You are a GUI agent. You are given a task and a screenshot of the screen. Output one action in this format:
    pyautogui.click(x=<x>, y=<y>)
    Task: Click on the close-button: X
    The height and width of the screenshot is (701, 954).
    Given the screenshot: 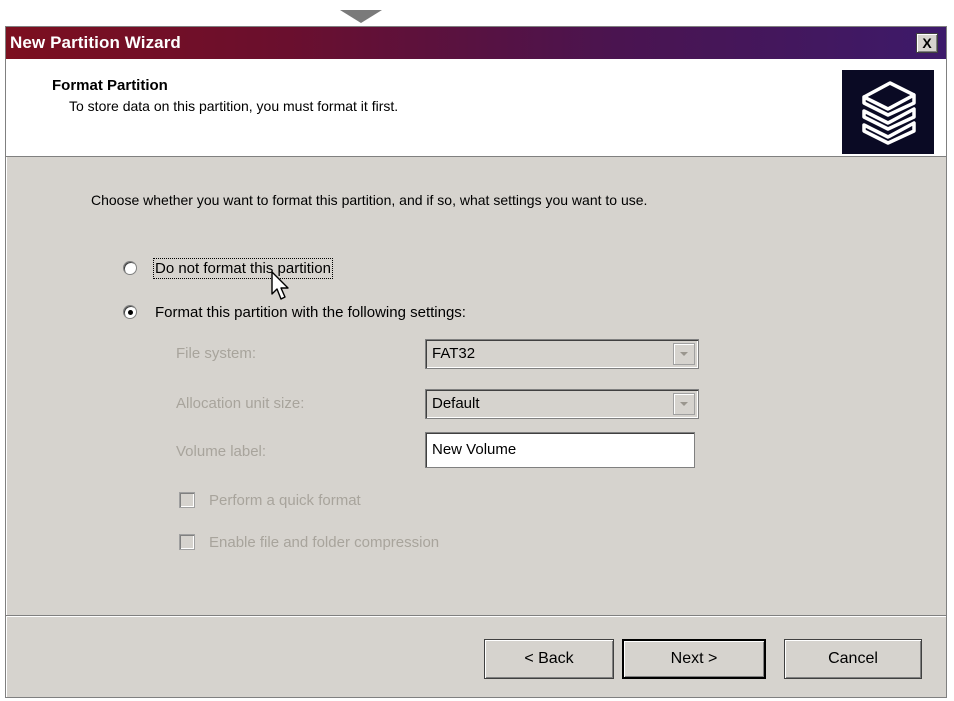 What is the action you would take?
    pyautogui.click(x=927, y=43)
    